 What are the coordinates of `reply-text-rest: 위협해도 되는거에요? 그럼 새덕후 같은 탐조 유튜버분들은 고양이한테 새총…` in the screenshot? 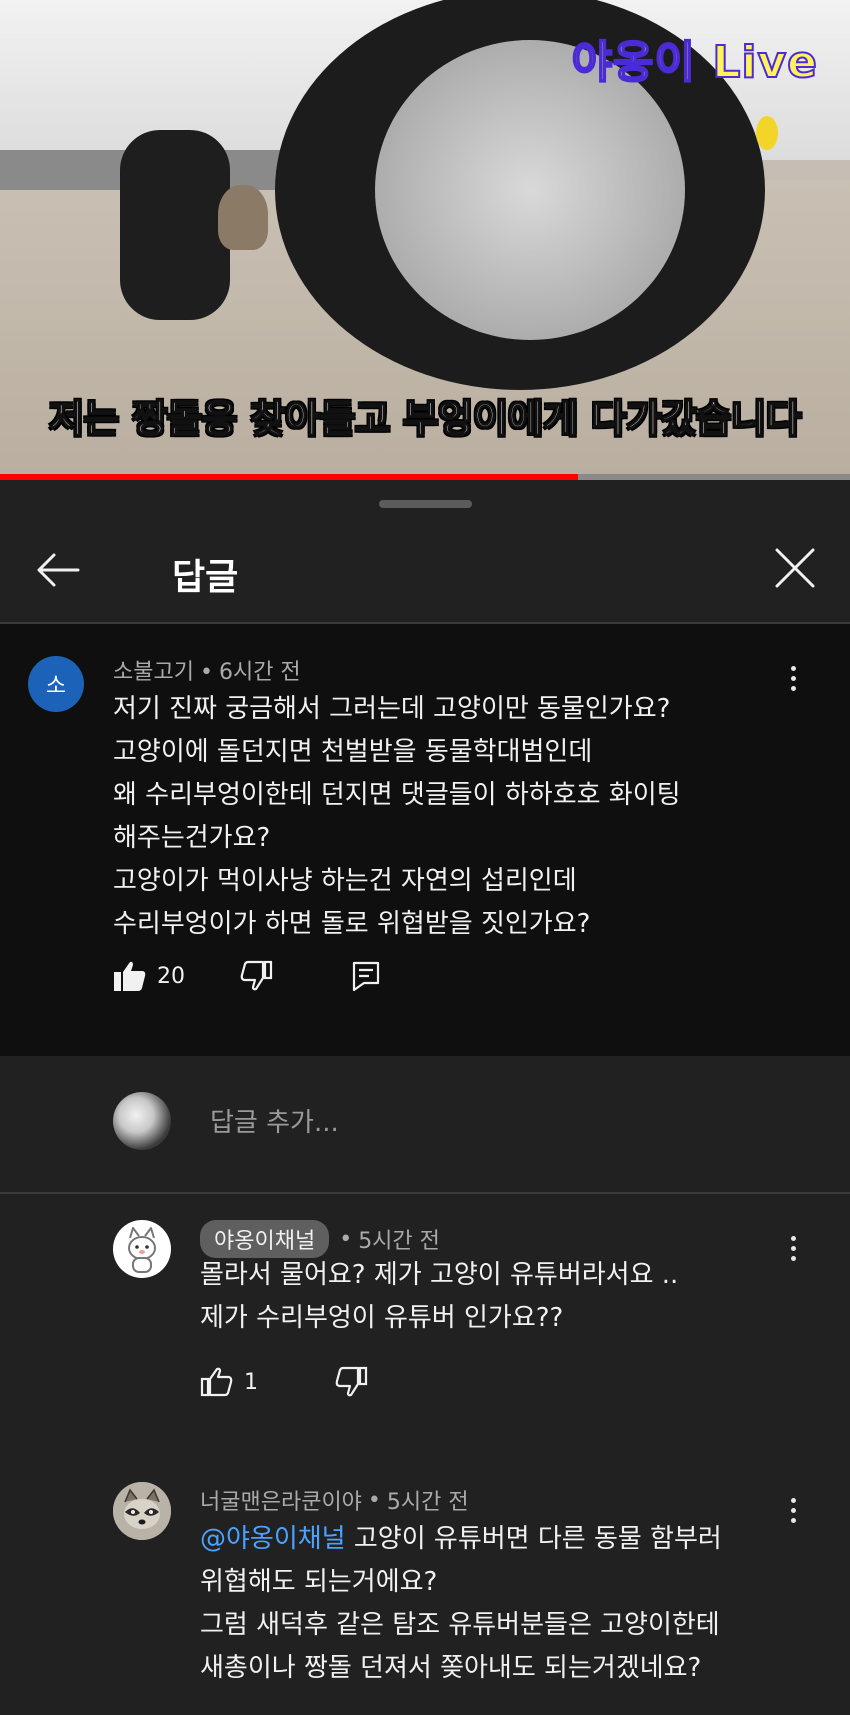 It's located at (460, 1625).